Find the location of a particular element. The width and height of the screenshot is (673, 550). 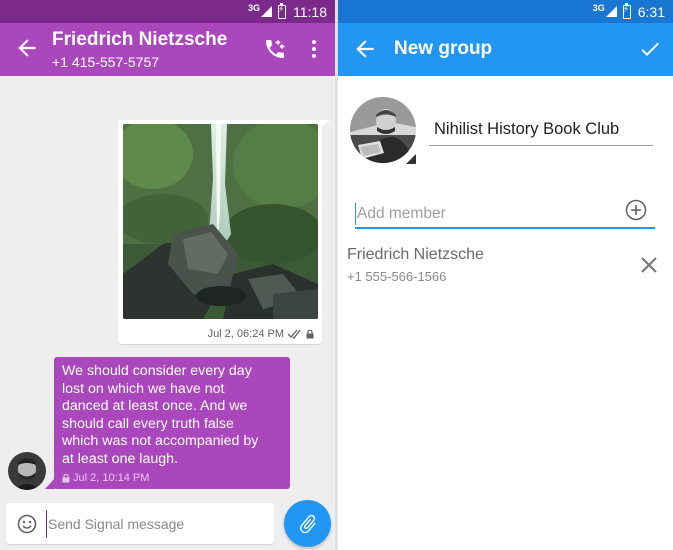

waterfall-photo is located at coordinates (220, 221).